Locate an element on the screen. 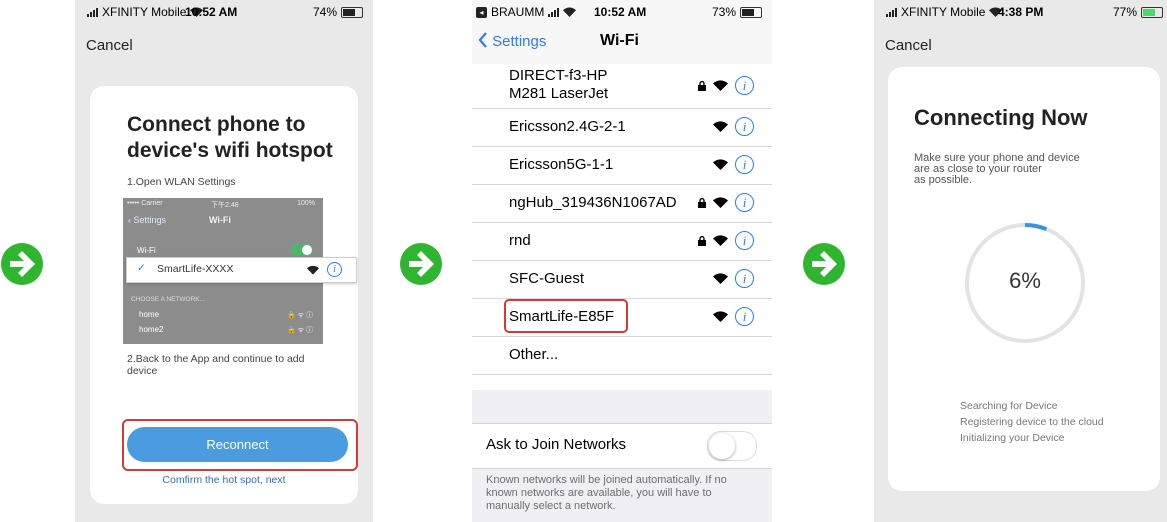 Image resolution: width=1167 pixels, height=522 pixels. page-title: Connecting Now is located at coordinates (1001, 117).